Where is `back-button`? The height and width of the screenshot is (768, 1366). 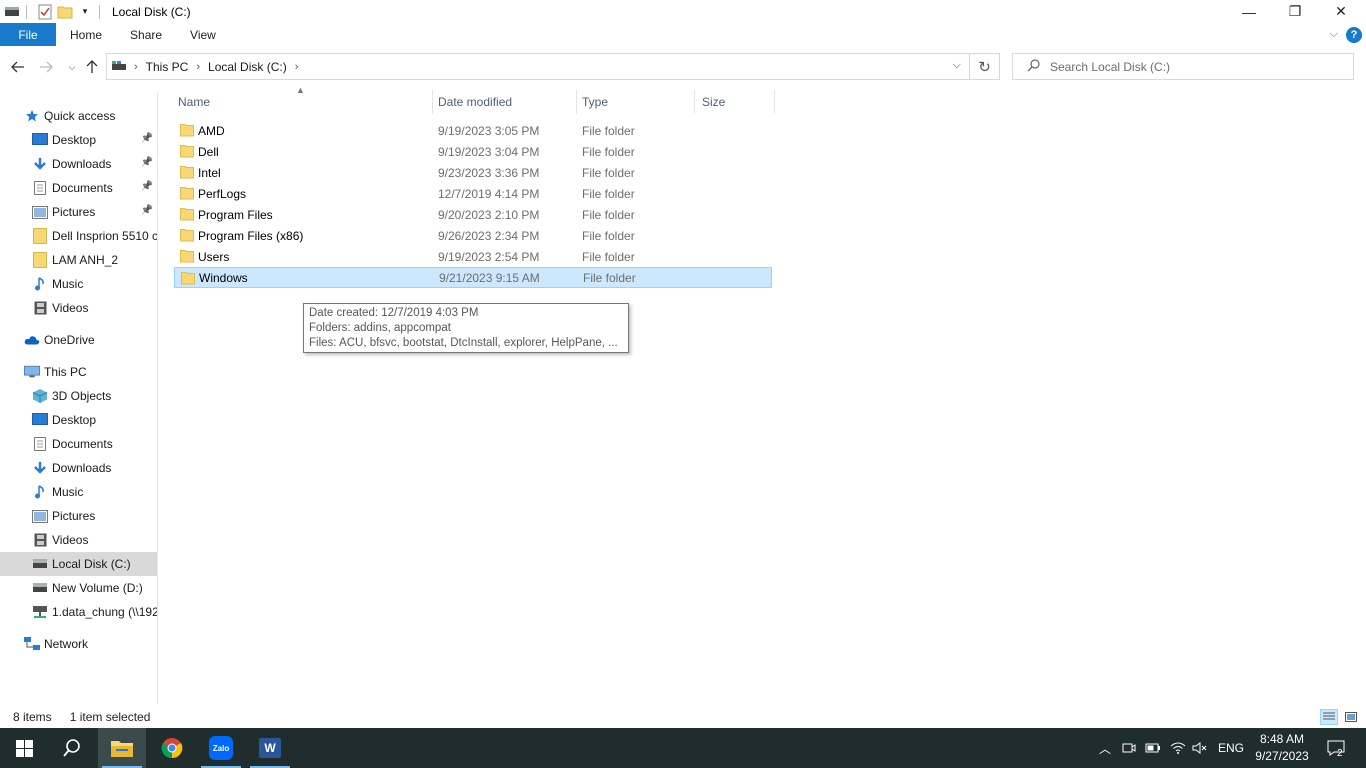
back-button is located at coordinates (18, 67).